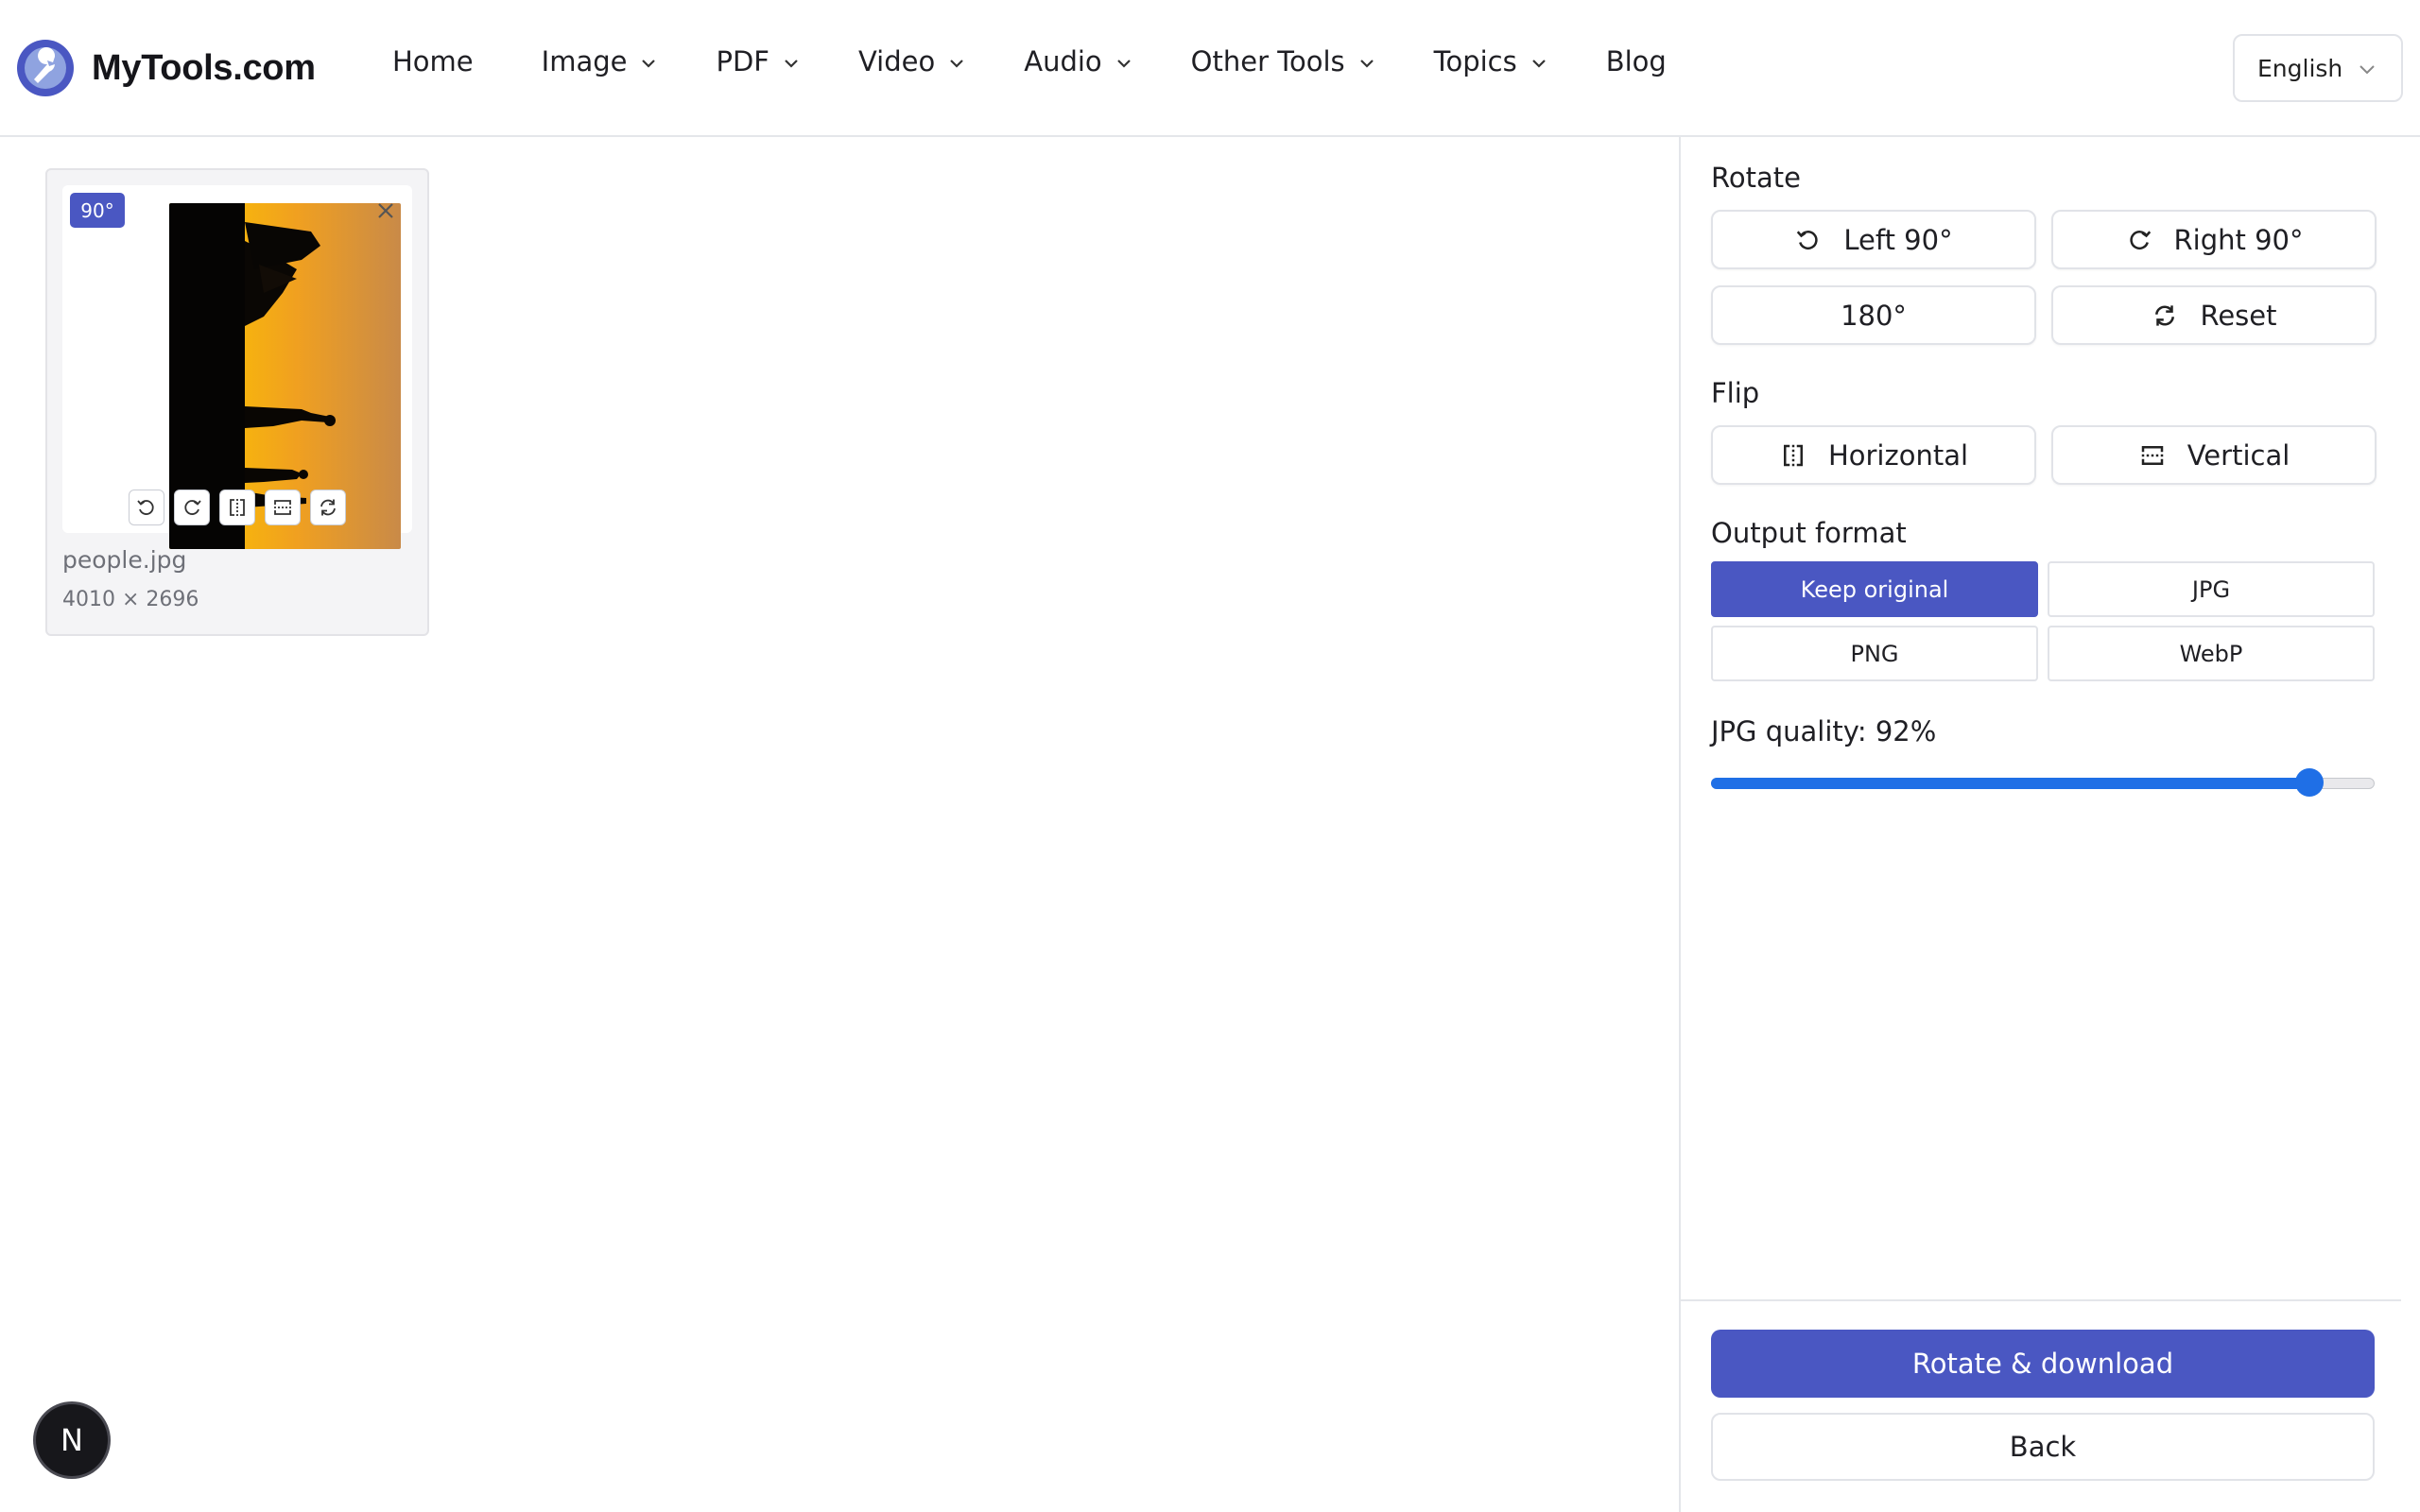 The width and height of the screenshot is (2420, 1512). What do you see at coordinates (1898, 455) in the screenshot?
I see `flip-horizontal-label: Horizontal` at bounding box center [1898, 455].